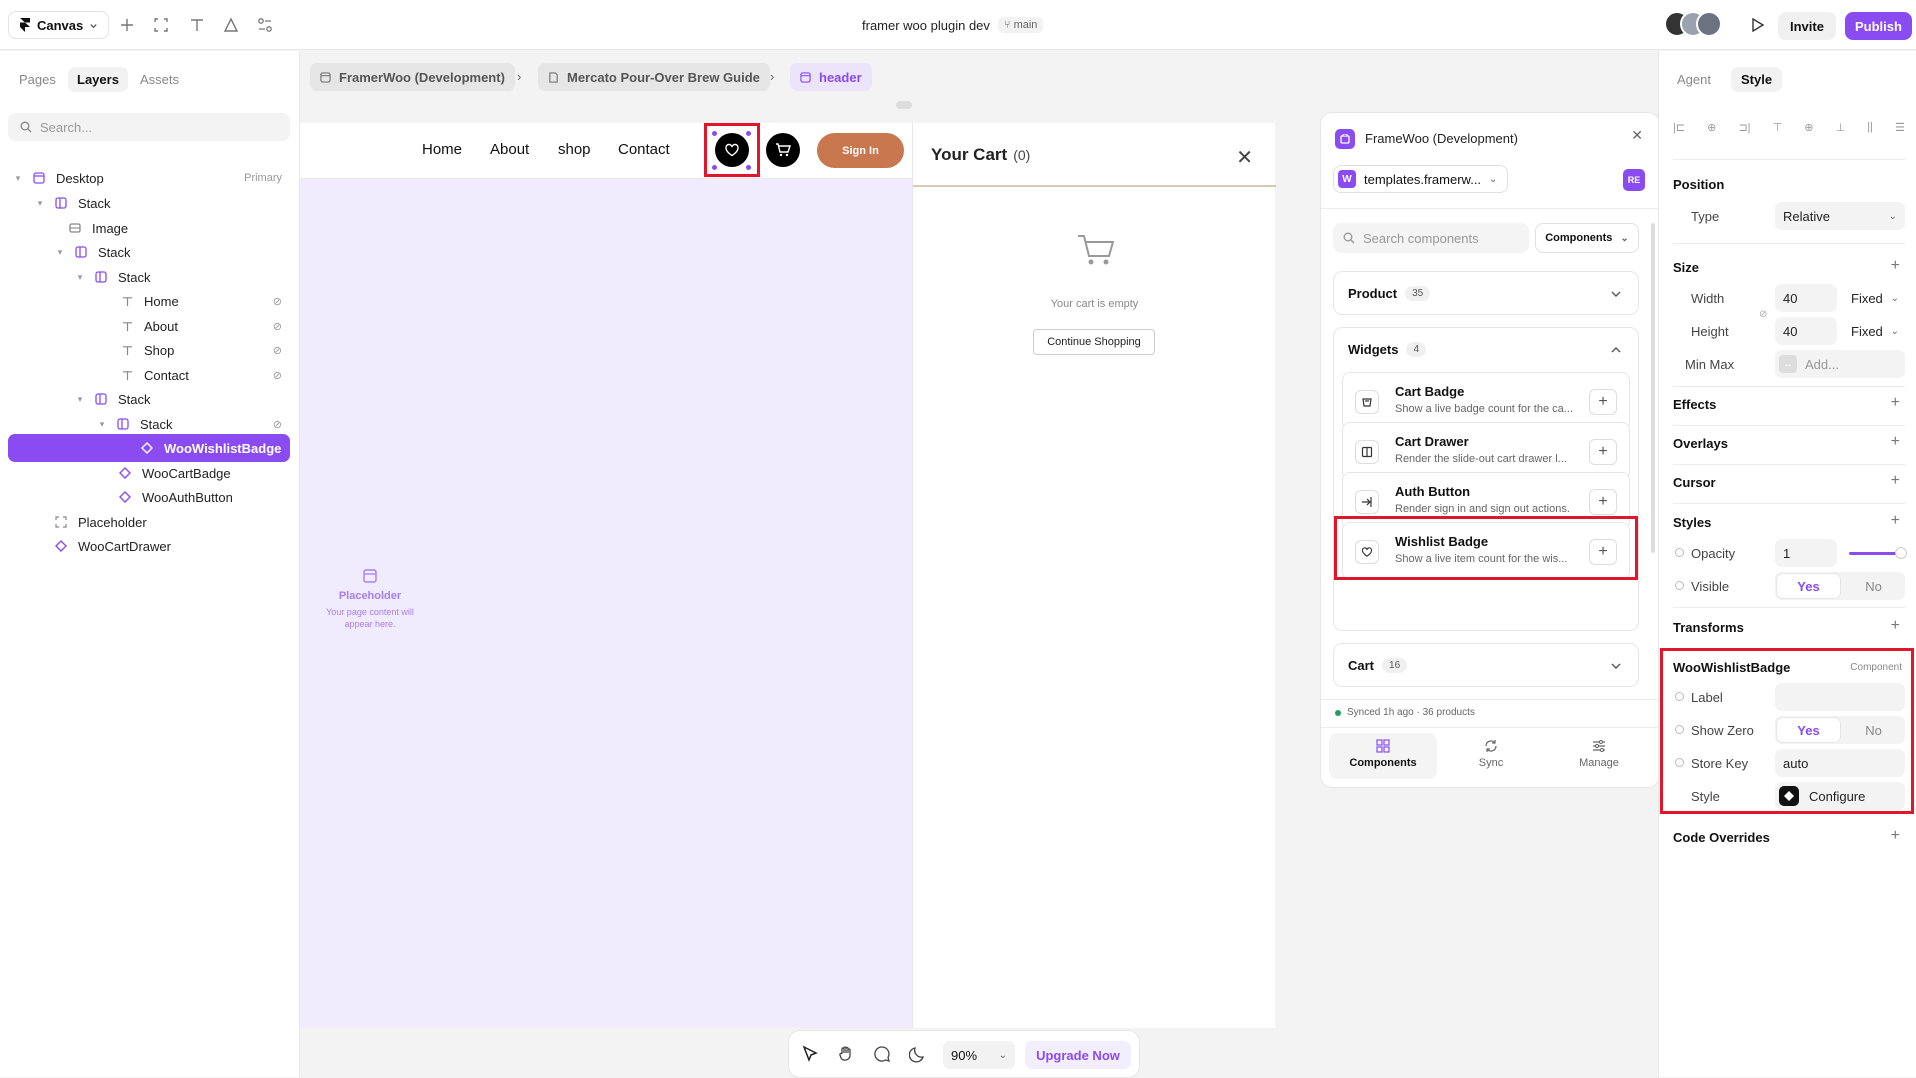  Describe the element at coordinates (831, 77) in the screenshot. I see `breadcrumb-item-active: header` at that location.